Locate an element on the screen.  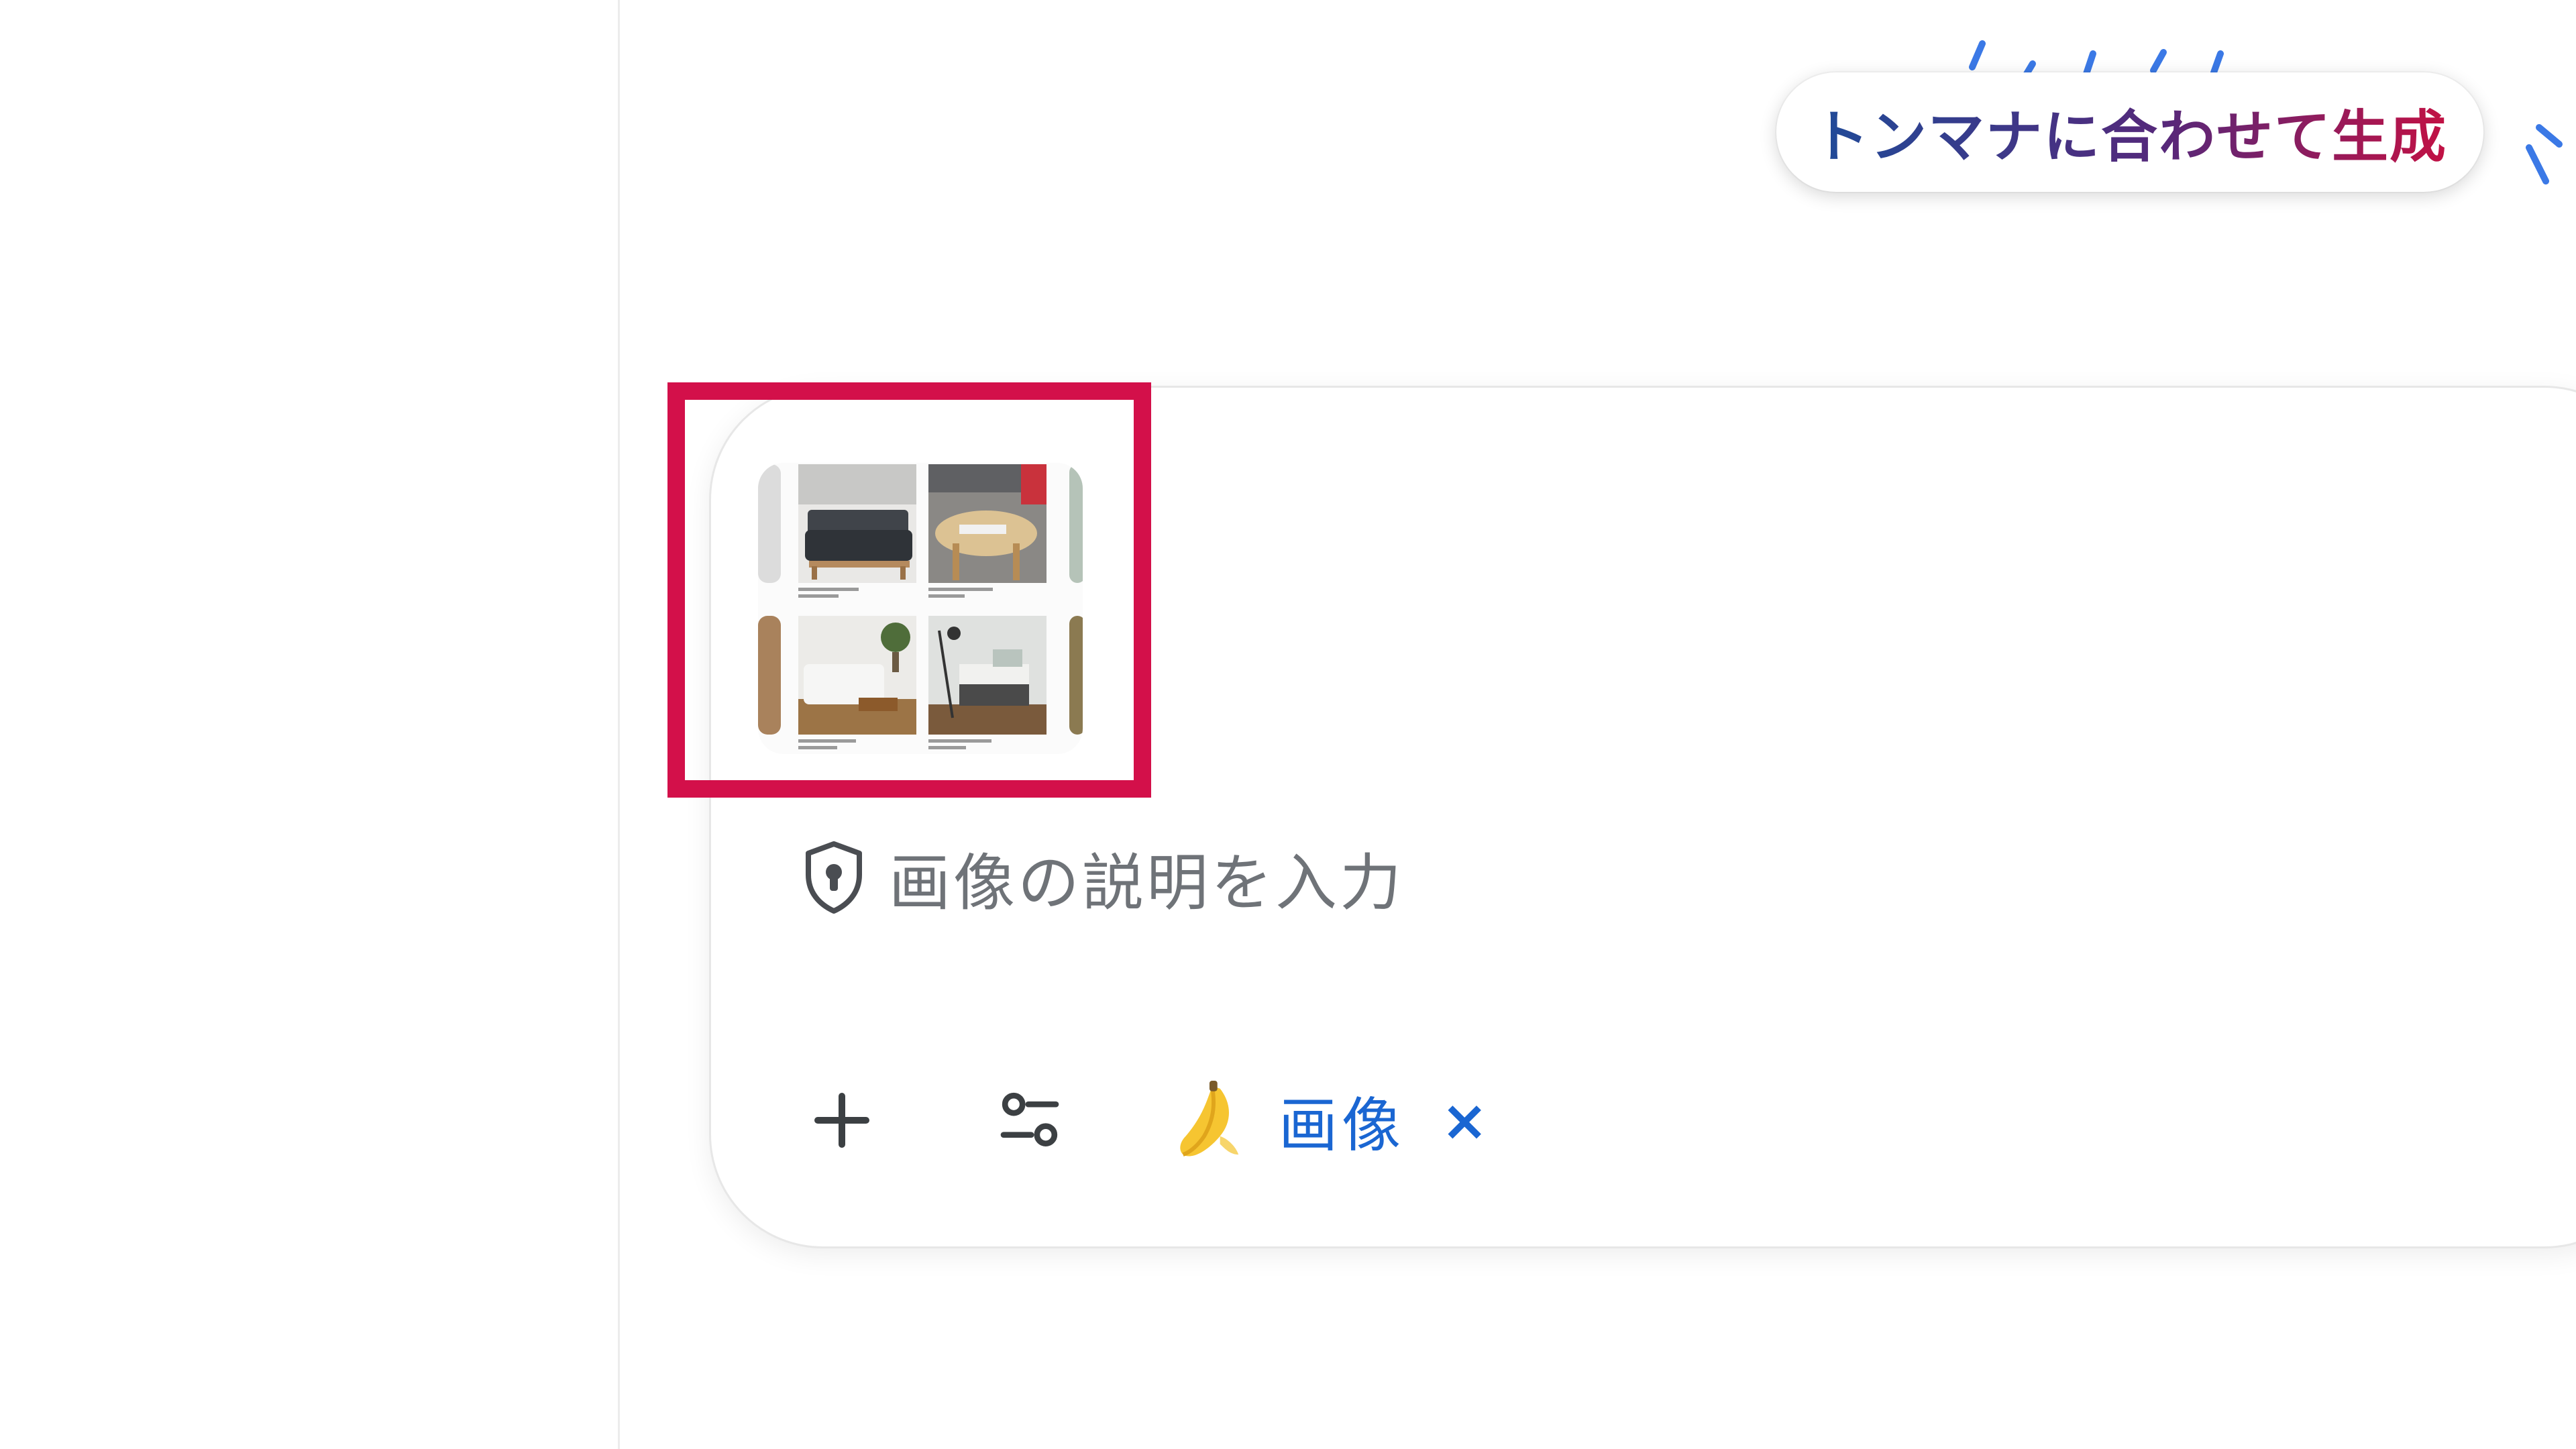
tools-button is located at coordinates (1030, 1120).